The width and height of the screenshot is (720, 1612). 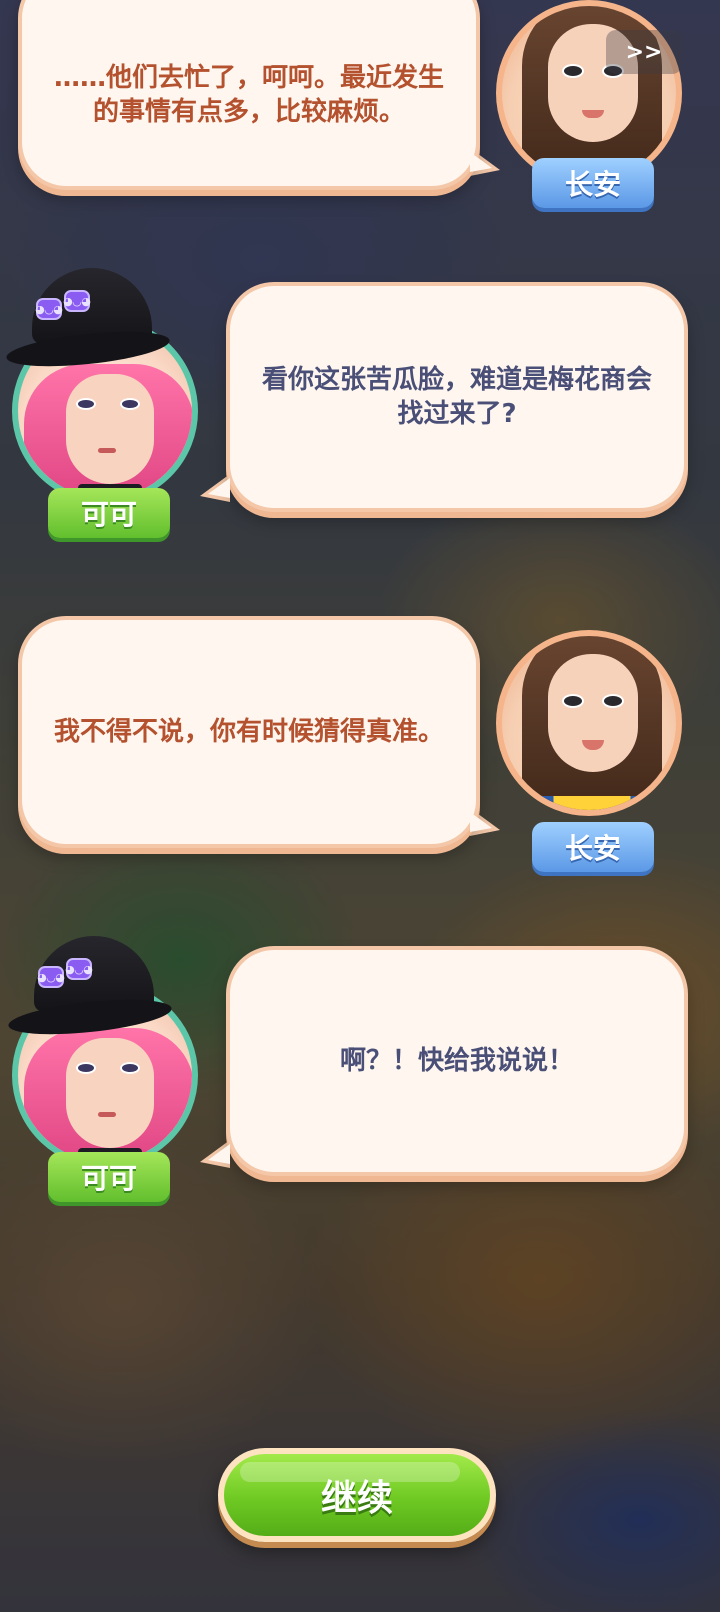 I want to click on dialogue-text-2: 看你这张苦瓜脸，难道是梅花商会找过来了?, so click(x=456, y=397).